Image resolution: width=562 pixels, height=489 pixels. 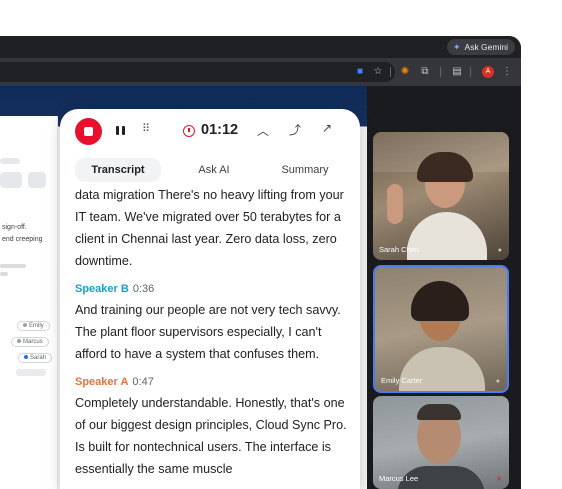 What do you see at coordinates (189, 131) in the screenshot?
I see `timer-icon` at bounding box center [189, 131].